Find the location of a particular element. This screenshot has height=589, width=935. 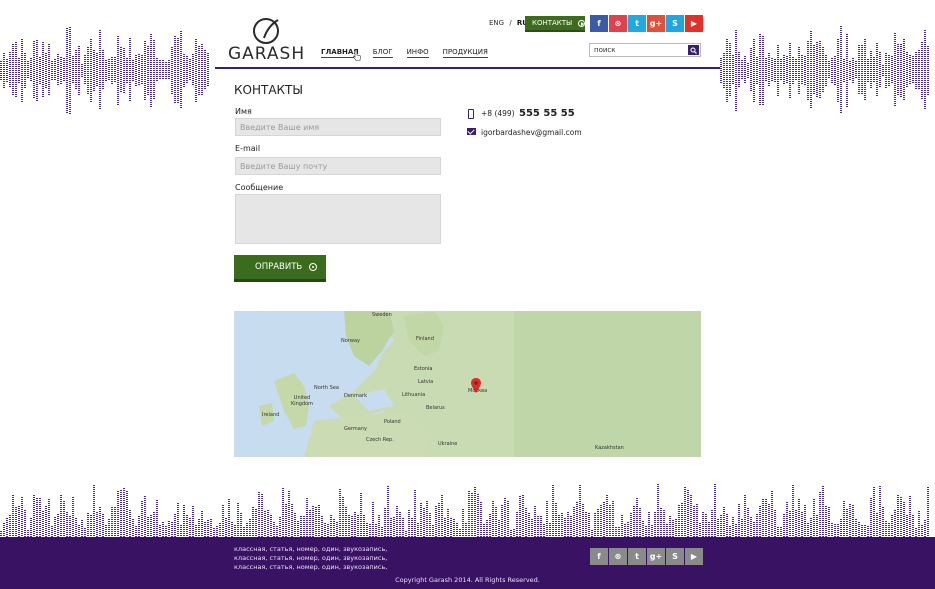

search-input: поиск is located at coordinates (645, 50).